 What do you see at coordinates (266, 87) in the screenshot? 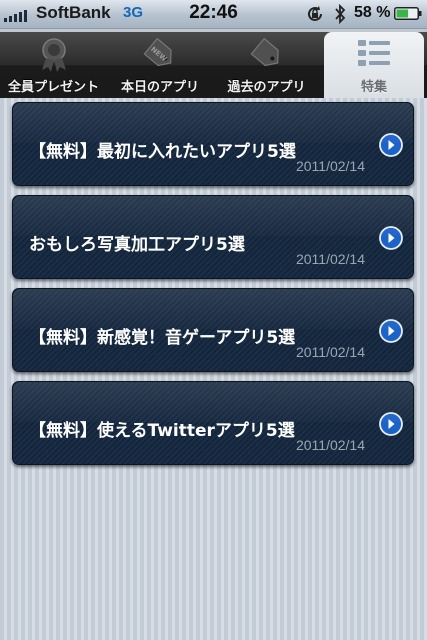
I see `tab-label: 過去のアプリ` at bounding box center [266, 87].